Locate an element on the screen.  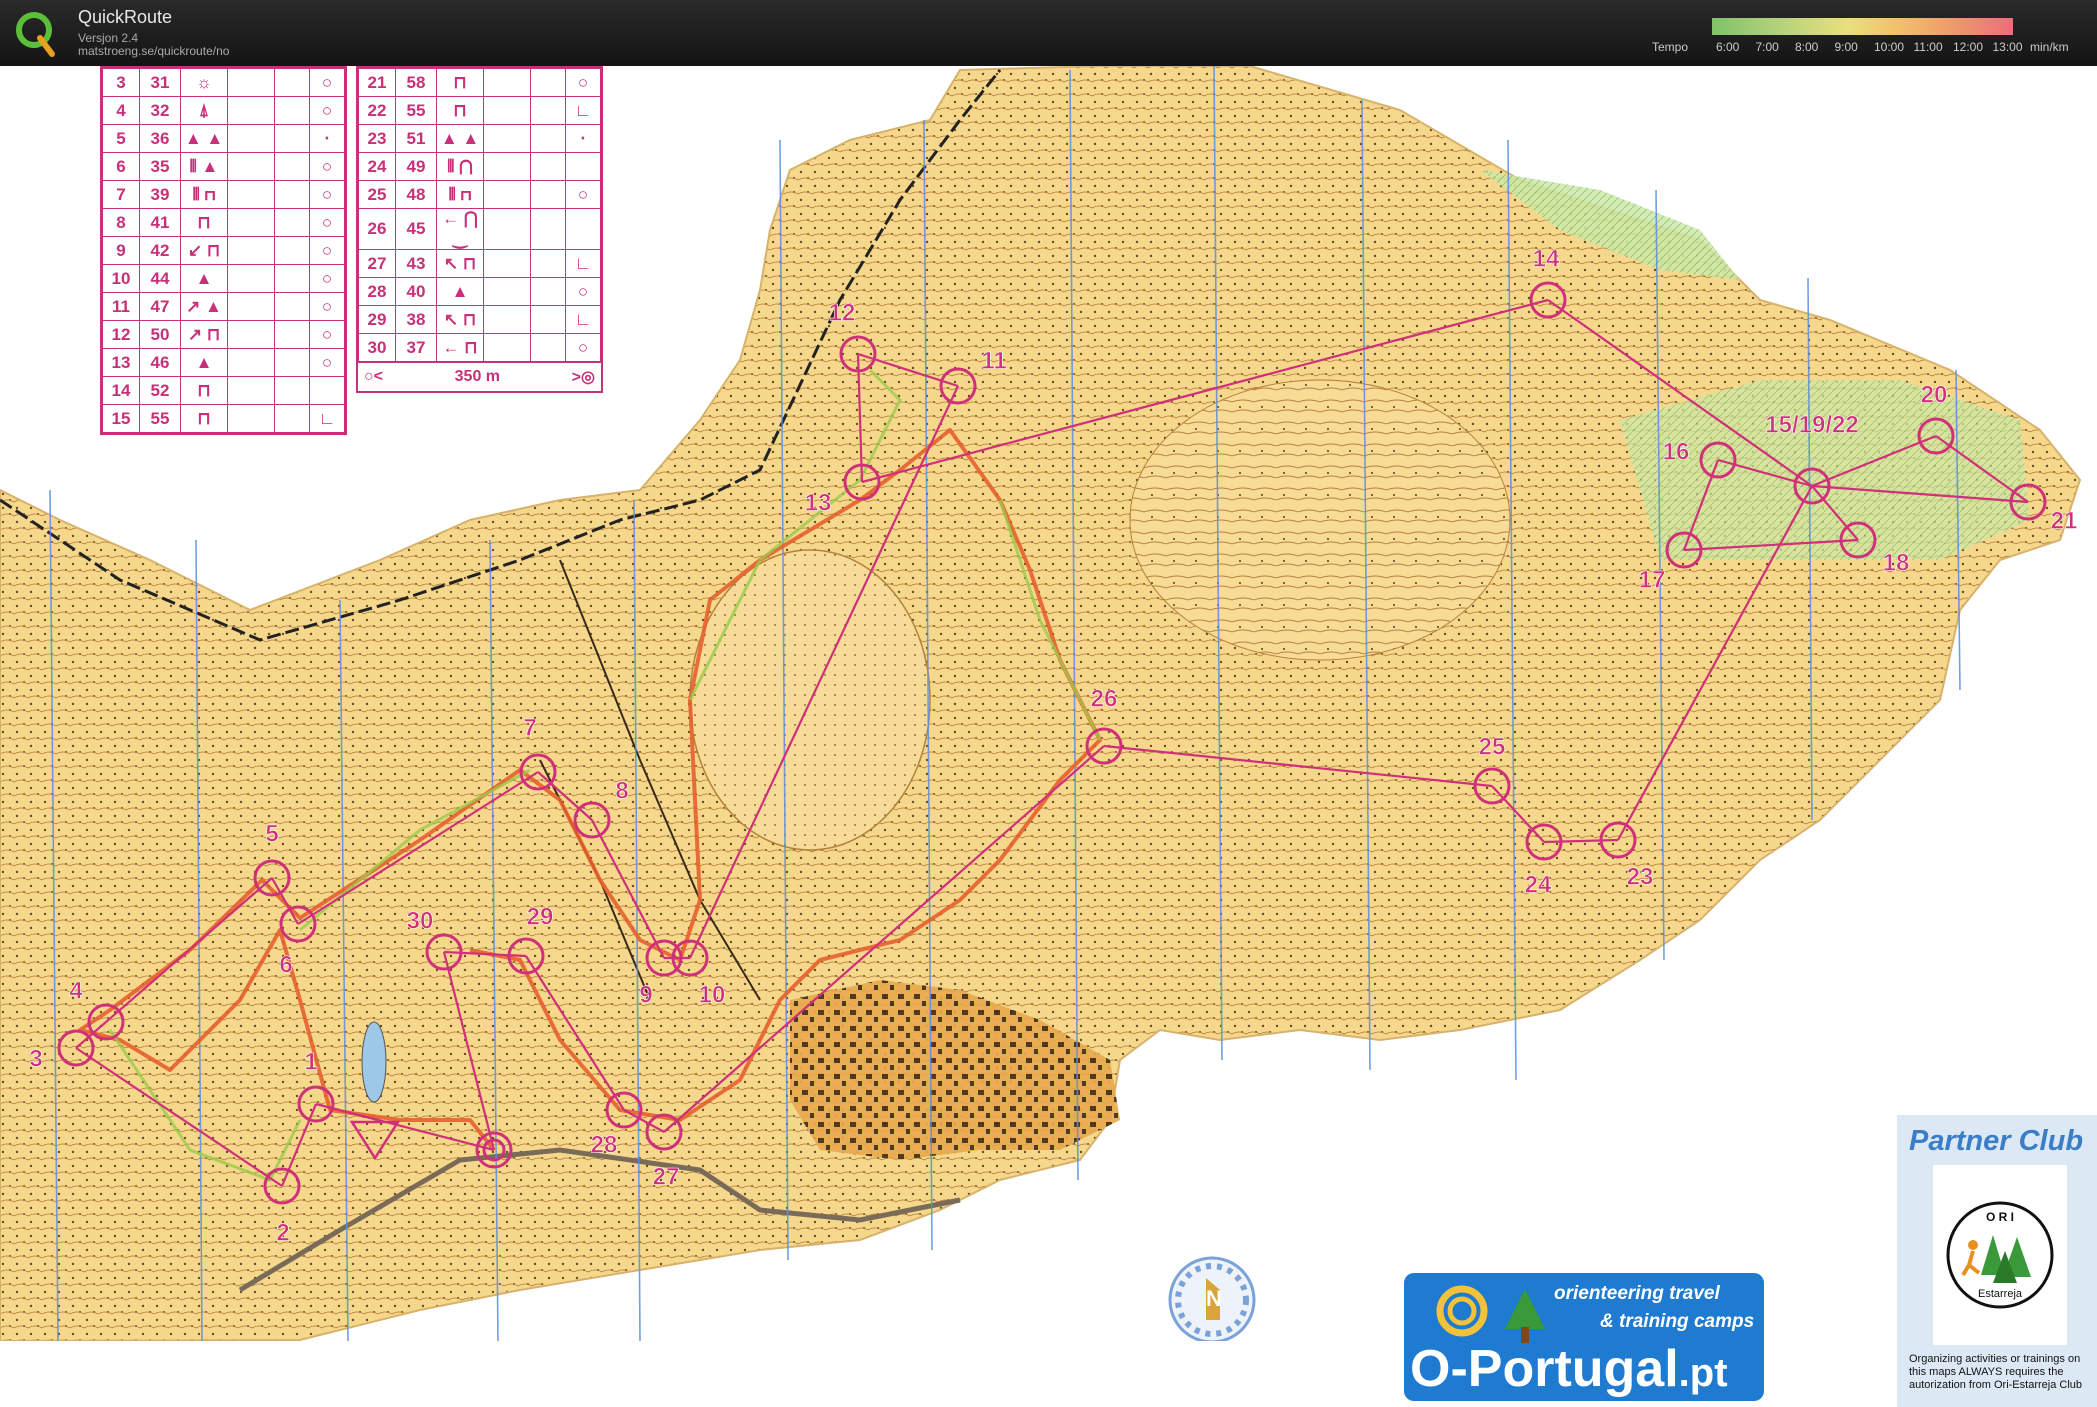
quickroute-logo-icon is located at coordinates (36, 33).